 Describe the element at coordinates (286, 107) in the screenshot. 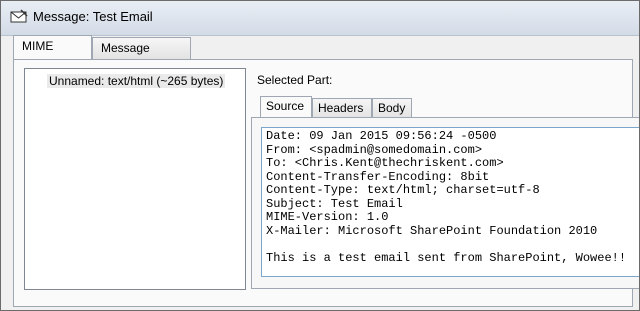

I see `tab-source: Source` at that location.